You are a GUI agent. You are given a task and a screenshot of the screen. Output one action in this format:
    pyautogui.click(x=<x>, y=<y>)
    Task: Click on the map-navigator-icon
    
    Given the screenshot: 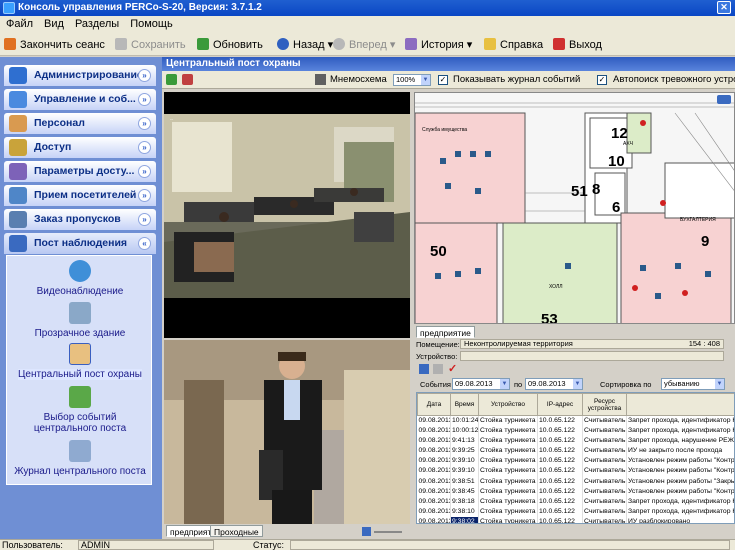 What is the action you would take?
    pyautogui.click(x=724, y=99)
    